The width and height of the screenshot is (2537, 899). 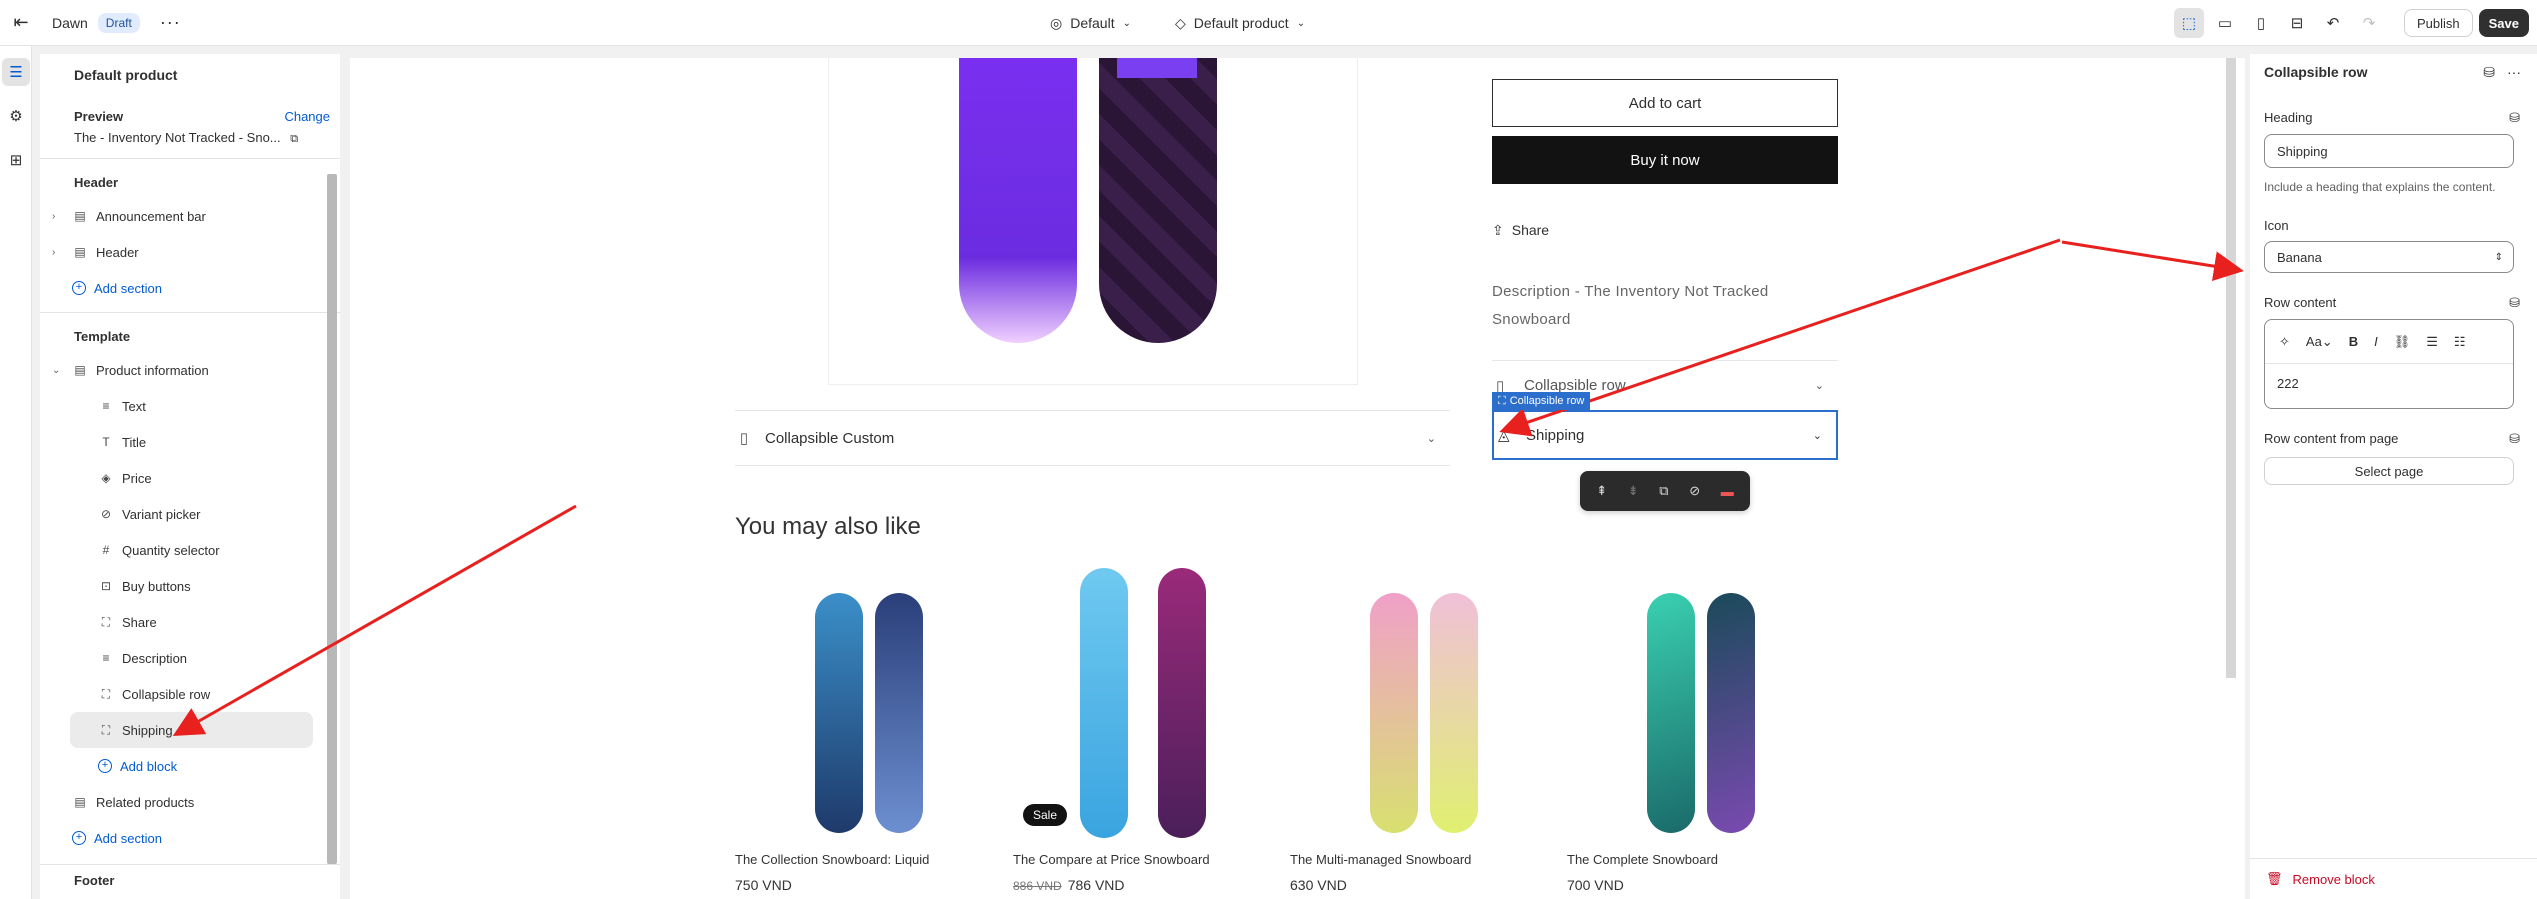 I want to click on block-label: Collapsible row, so click(x=166, y=694).